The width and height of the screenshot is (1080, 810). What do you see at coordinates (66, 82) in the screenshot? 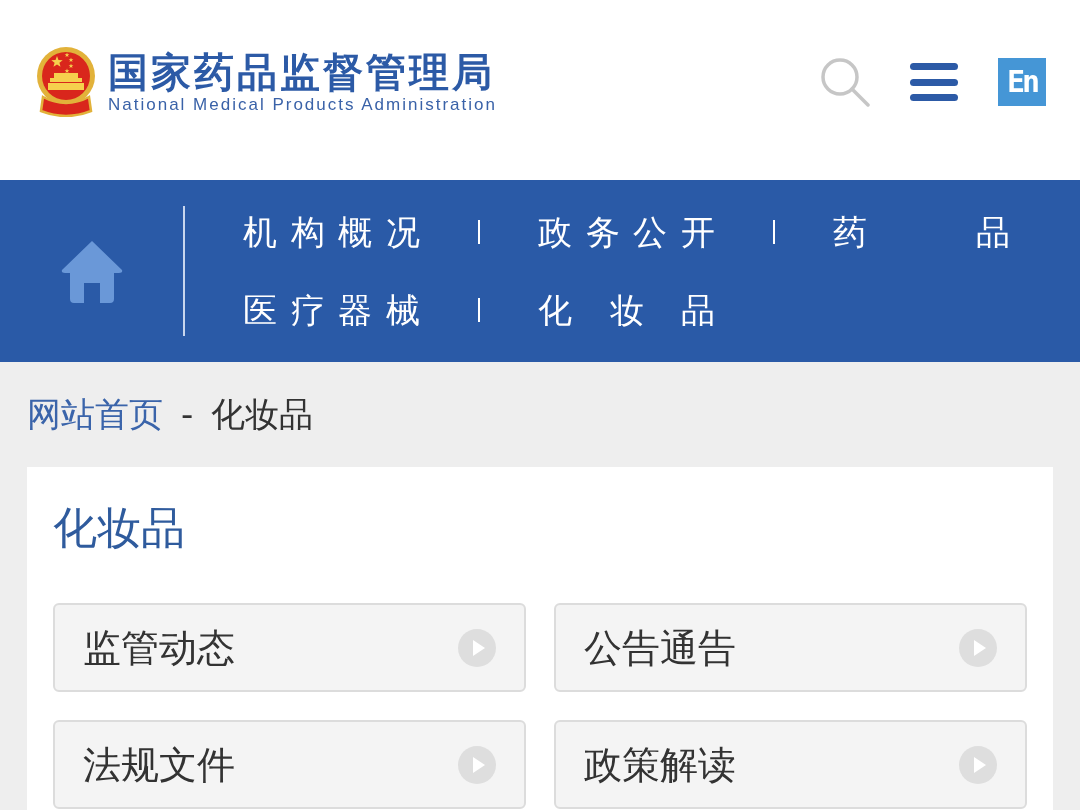
I see `emblem-icon` at bounding box center [66, 82].